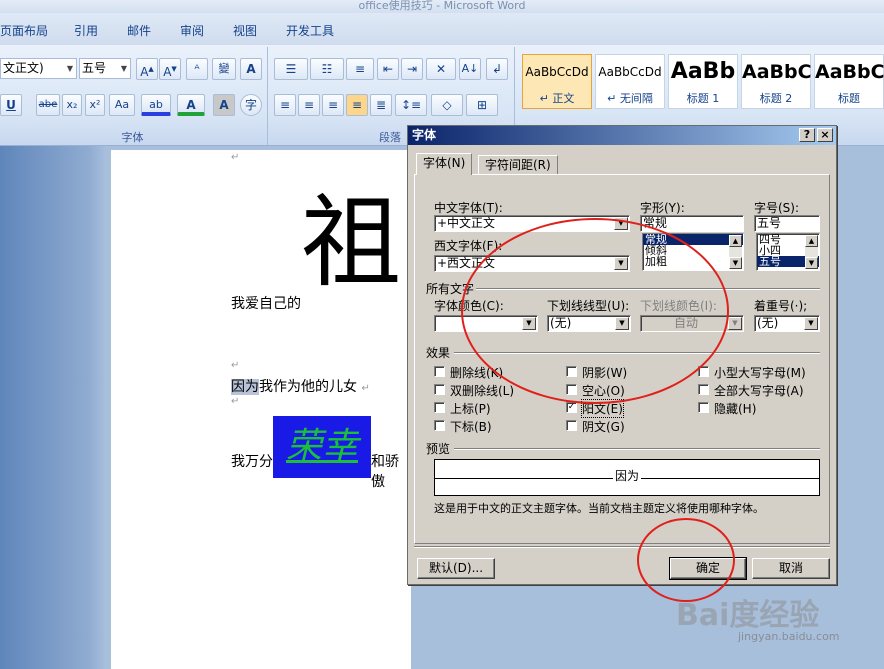  Describe the element at coordinates (156, 105) in the screenshot. I see `highlight-button: ab` at that location.